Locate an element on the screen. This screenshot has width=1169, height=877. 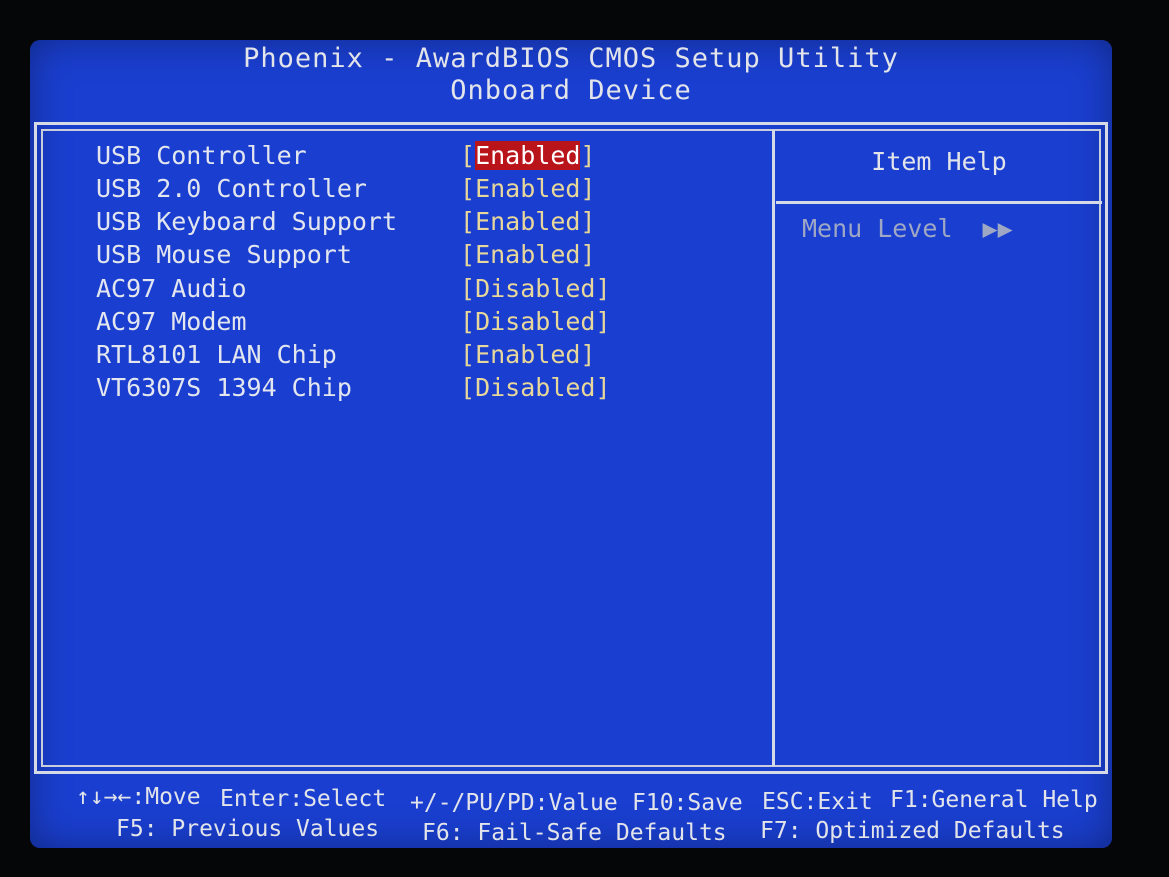
legend-move: ↑↓→←:Move is located at coordinates (138, 797).